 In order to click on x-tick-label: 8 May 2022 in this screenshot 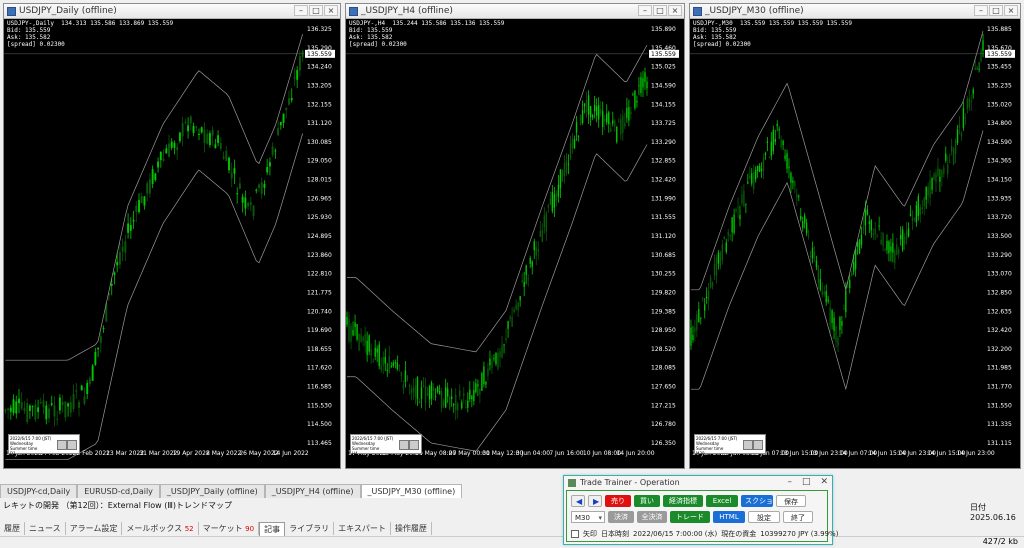, I will do `click(223, 453)`.